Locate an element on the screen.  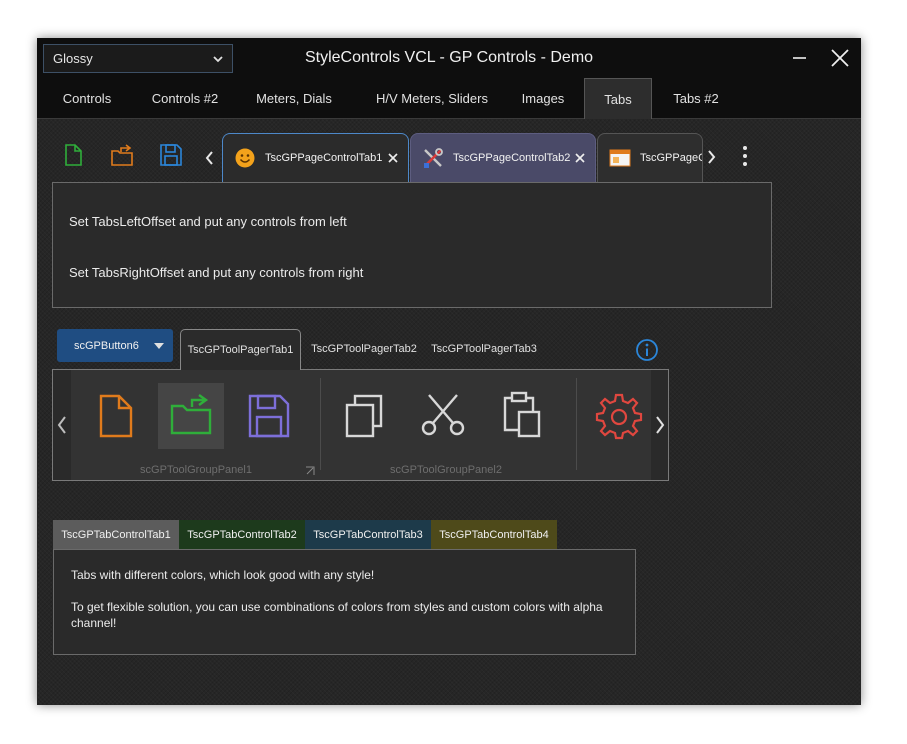
window-title: StyleControls VCL - GP Controls - Demo is located at coordinates (449, 57).